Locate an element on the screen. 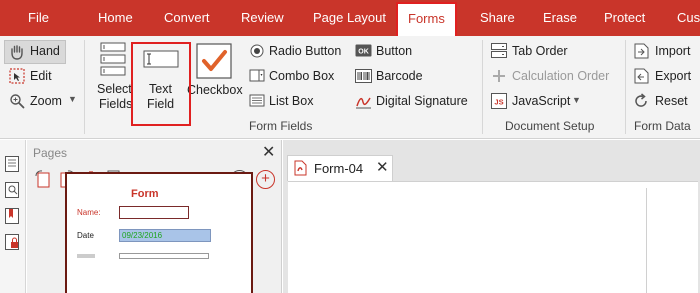  reset-icon is located at coordinates (641, 101).